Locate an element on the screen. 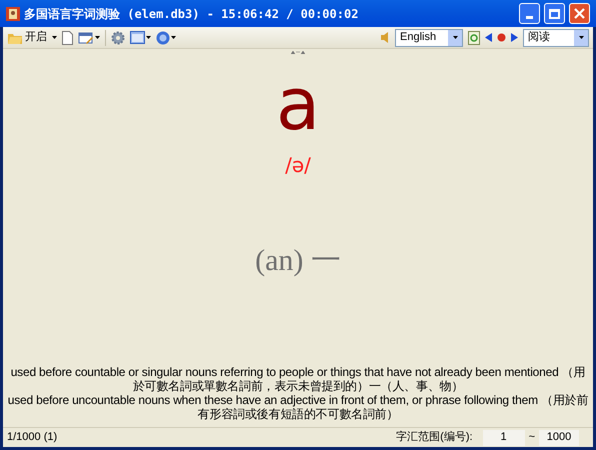 The image size is (596, 450). meaning: (an) 一 is located at coordinates (298, 261).